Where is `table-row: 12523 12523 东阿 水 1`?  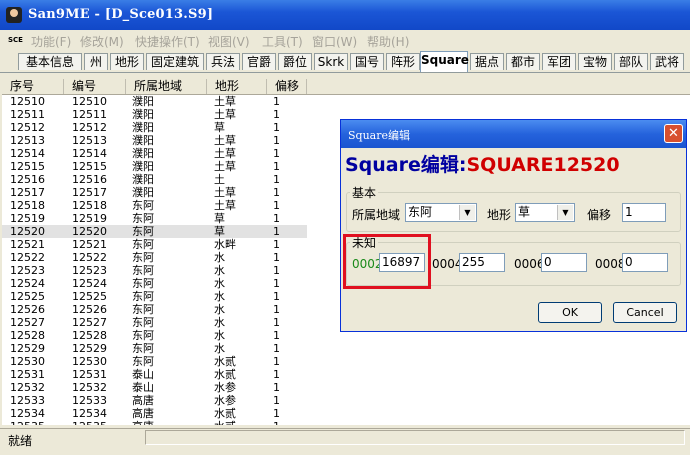
table-row: 12523 12523 东阿 水 1 is located at coordinates (154, 270).